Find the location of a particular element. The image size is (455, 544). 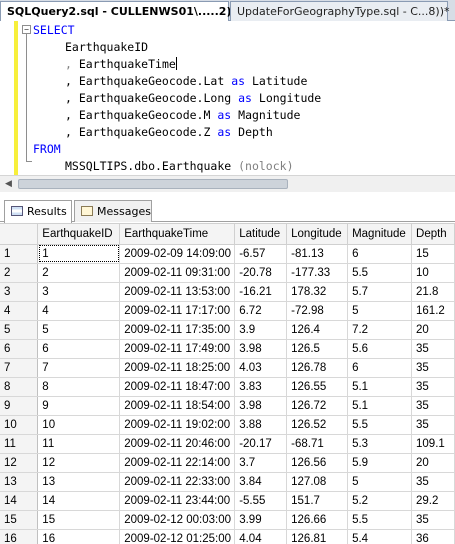

cell-longitude: -81.13 is located at coordinates (317, 254).